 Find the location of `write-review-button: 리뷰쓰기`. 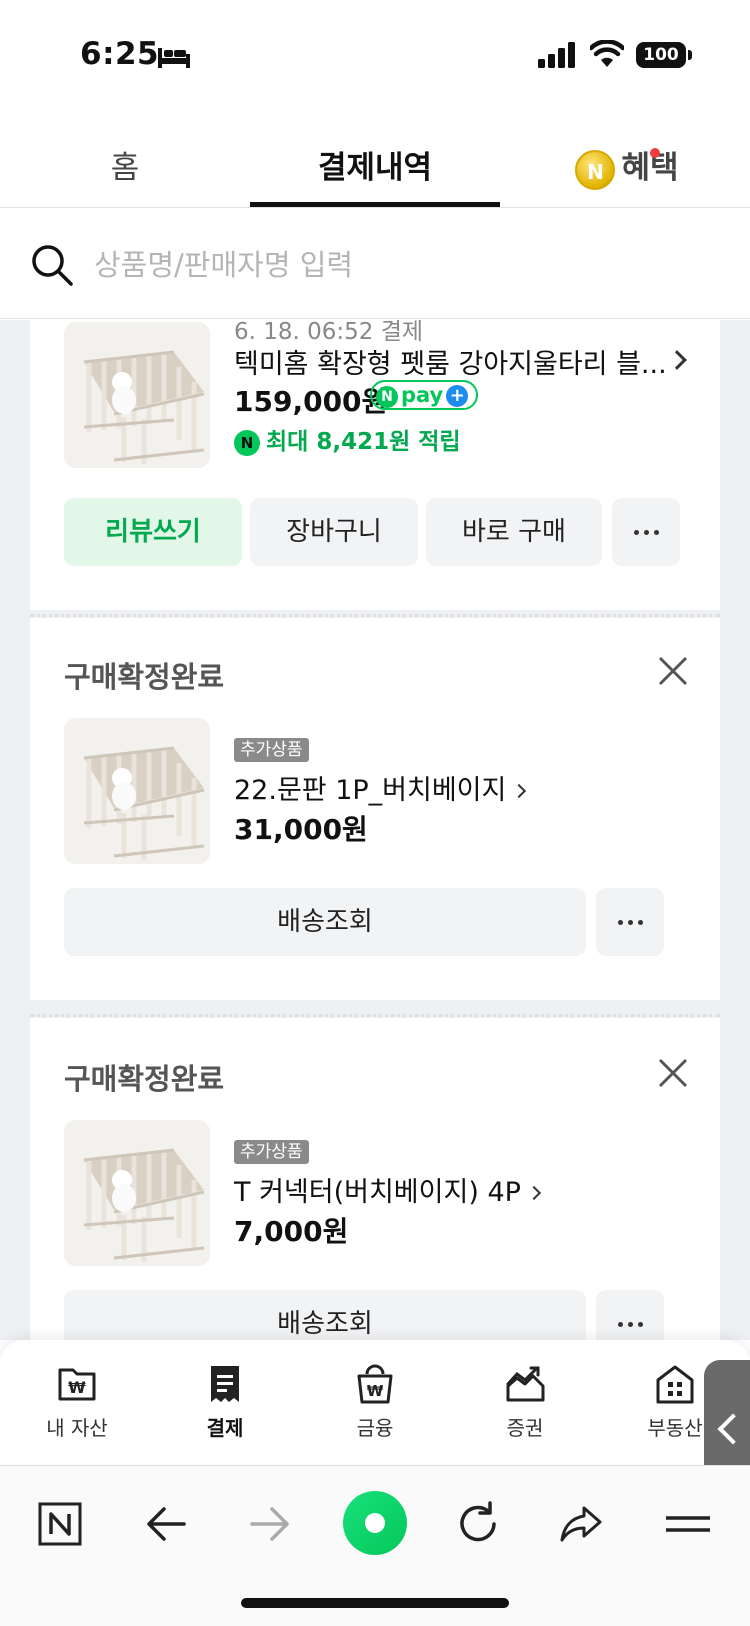

write-review-button: 리뷰쓰기 is located at coordinates (153, 532).